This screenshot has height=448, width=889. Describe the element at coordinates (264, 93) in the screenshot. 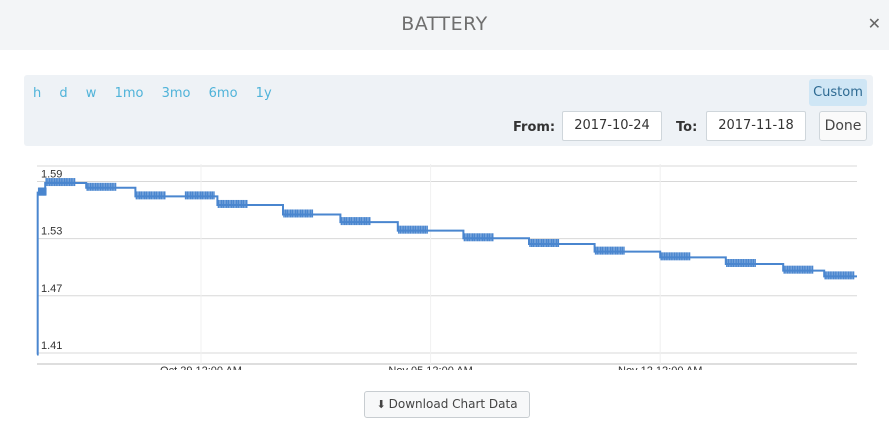

I see `range-link-1y: 1y` at that location.